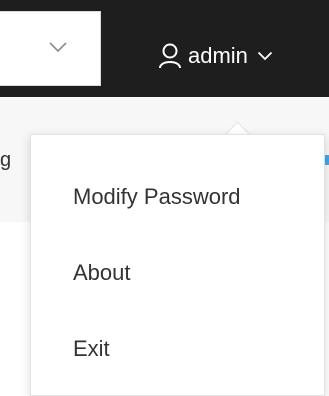 This screenshot has height=396, width=329. I want to click on header-select-dropdown, so click(50, 48).